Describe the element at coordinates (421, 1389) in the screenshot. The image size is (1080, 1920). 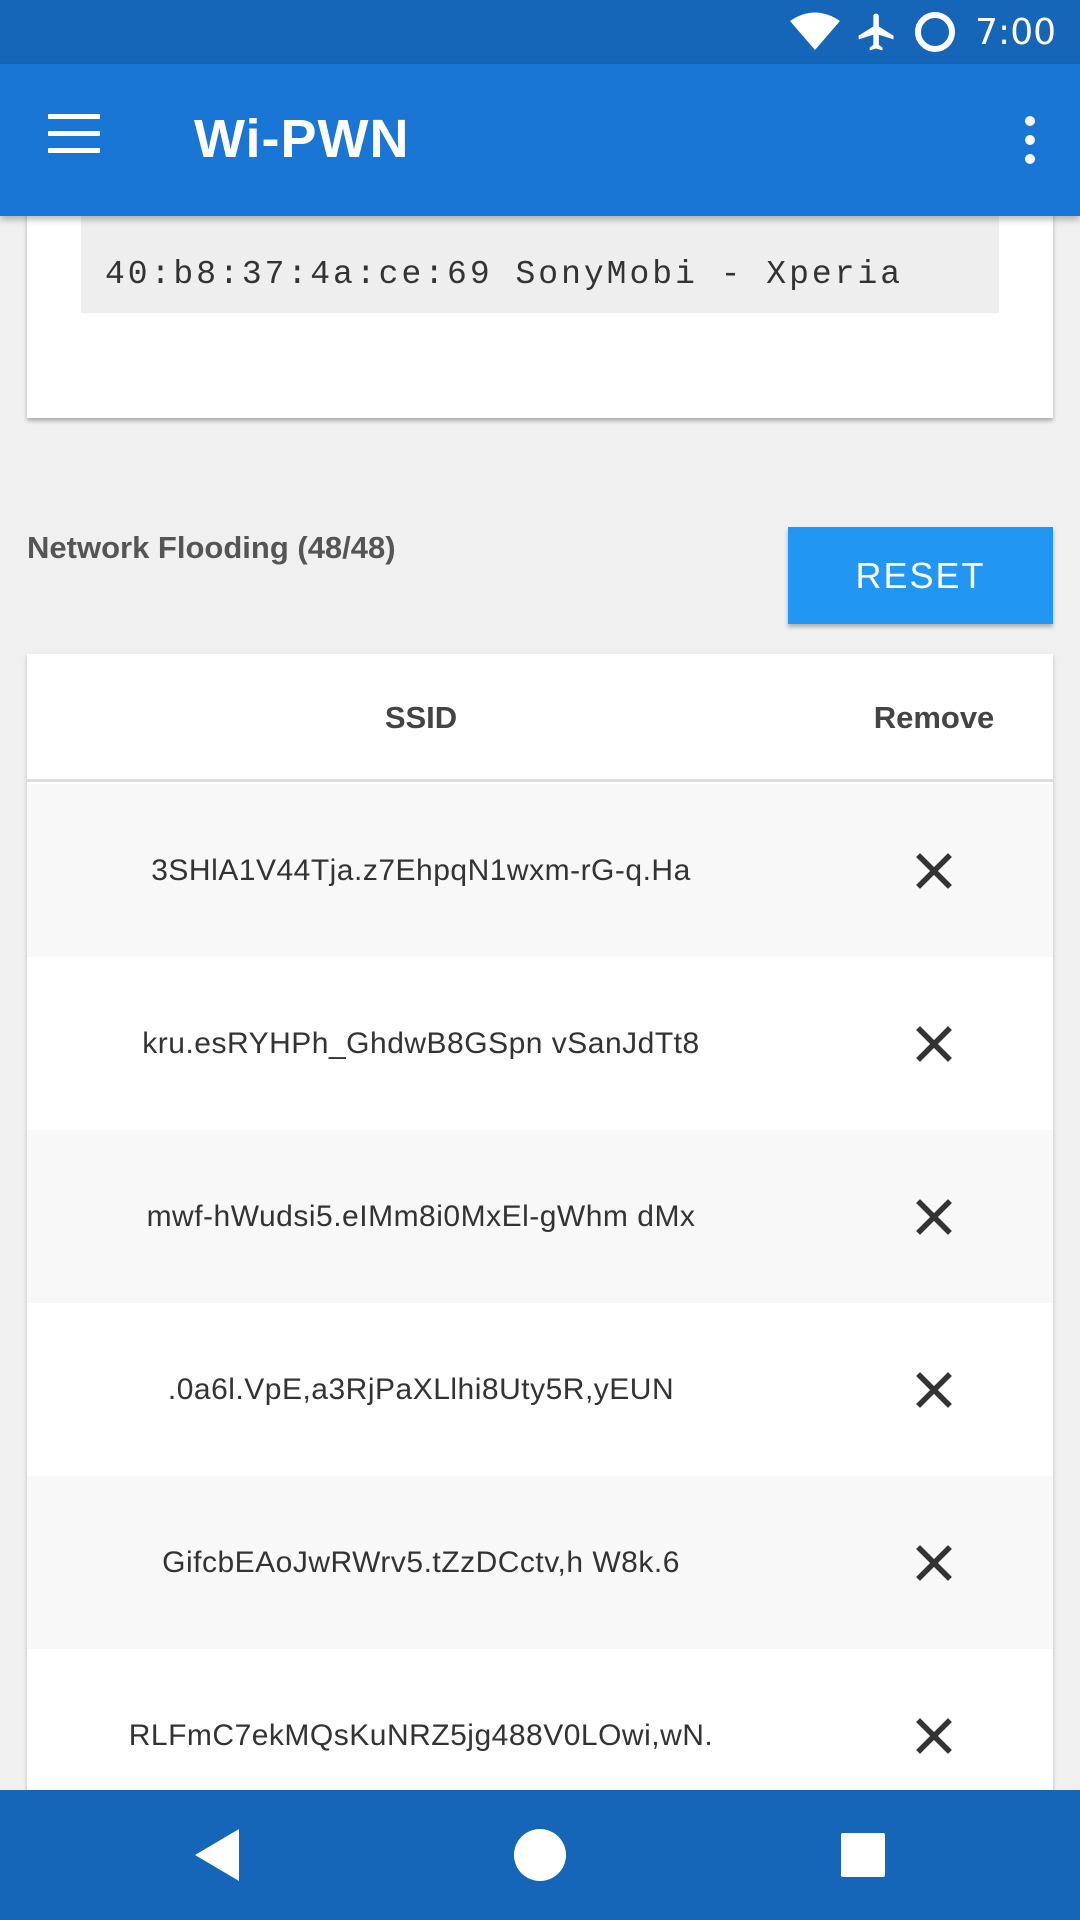
I see `ssid-cell: .0a6l.VpE,a3RjPaXLlhi8Uty5R,yEUN` at that location.